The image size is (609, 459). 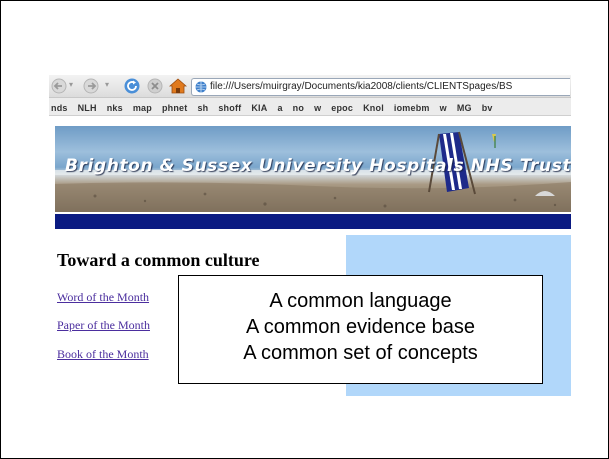 I want to click on bookmark-item: a, so click(x=279, y=107).